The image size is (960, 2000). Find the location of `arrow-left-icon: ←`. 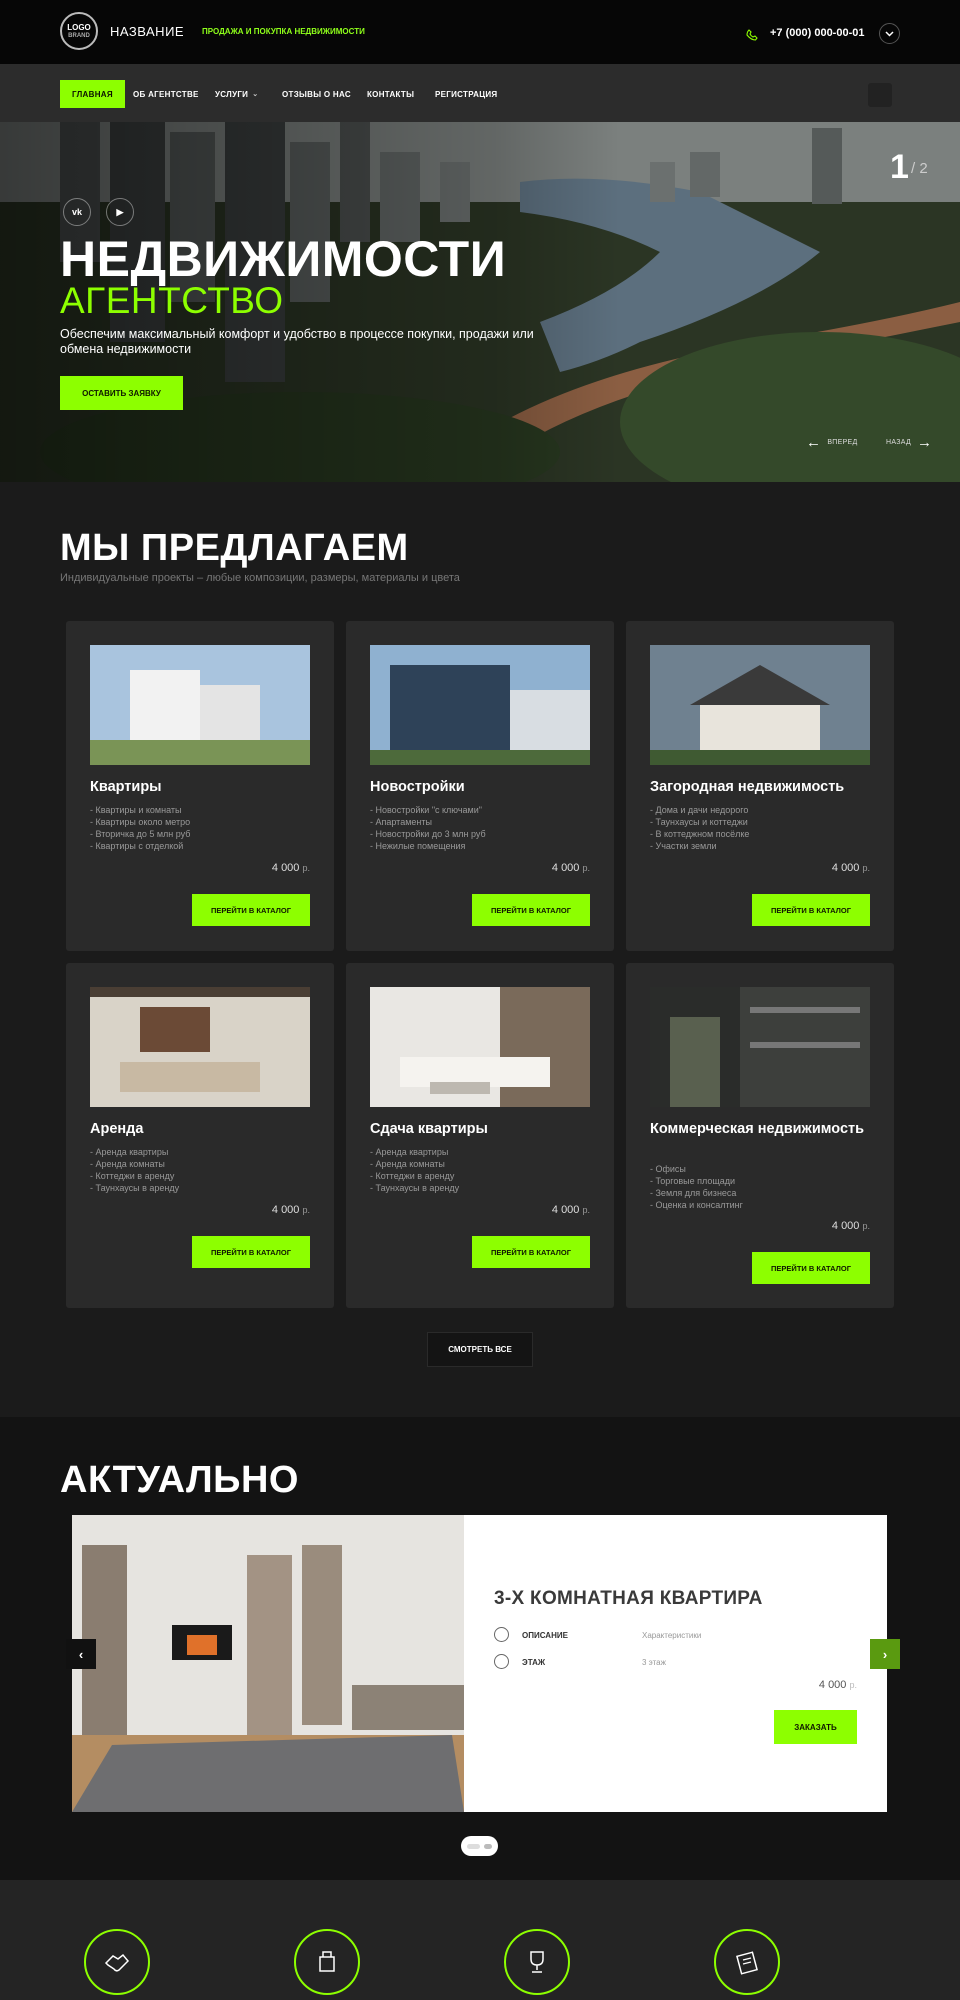

arrow-left-icon: ← is located at coordinates (814, 442).